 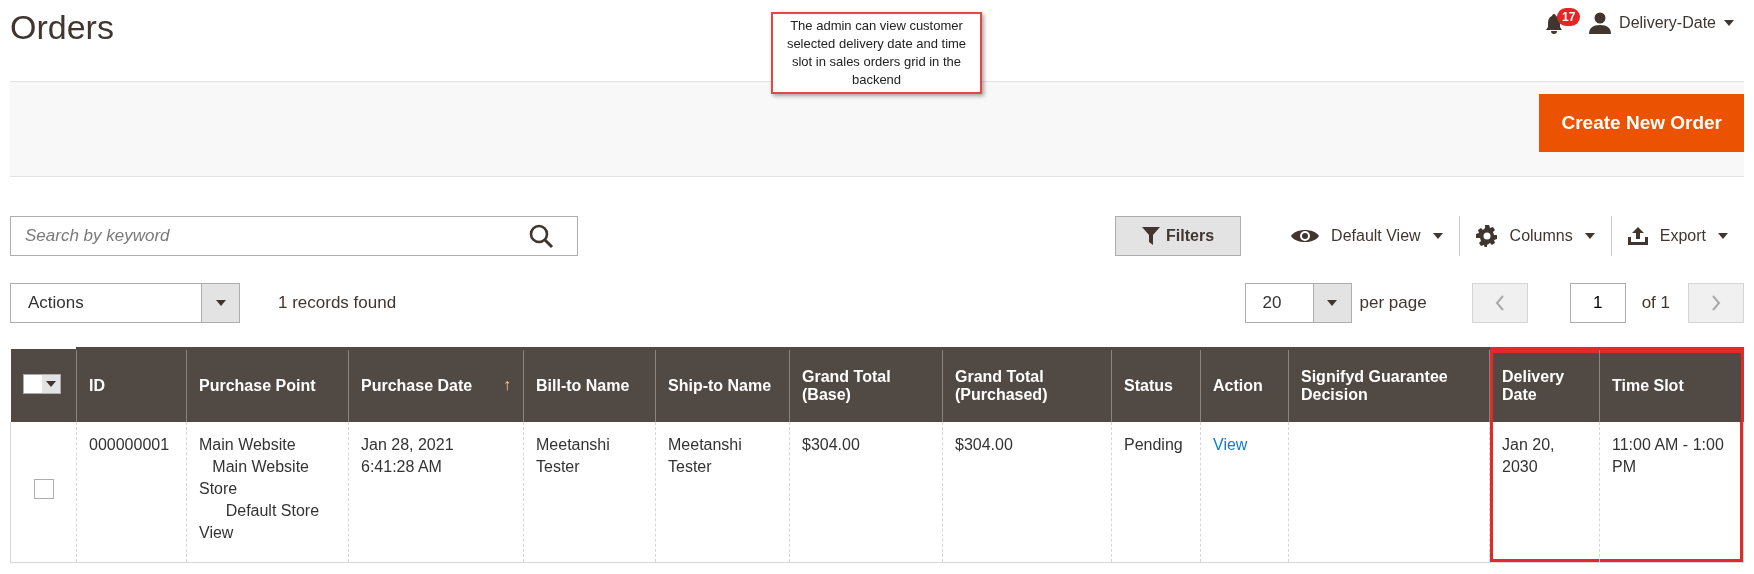 I want to click on user-menu: Delivery-Date, so click(x=1667, y=23).